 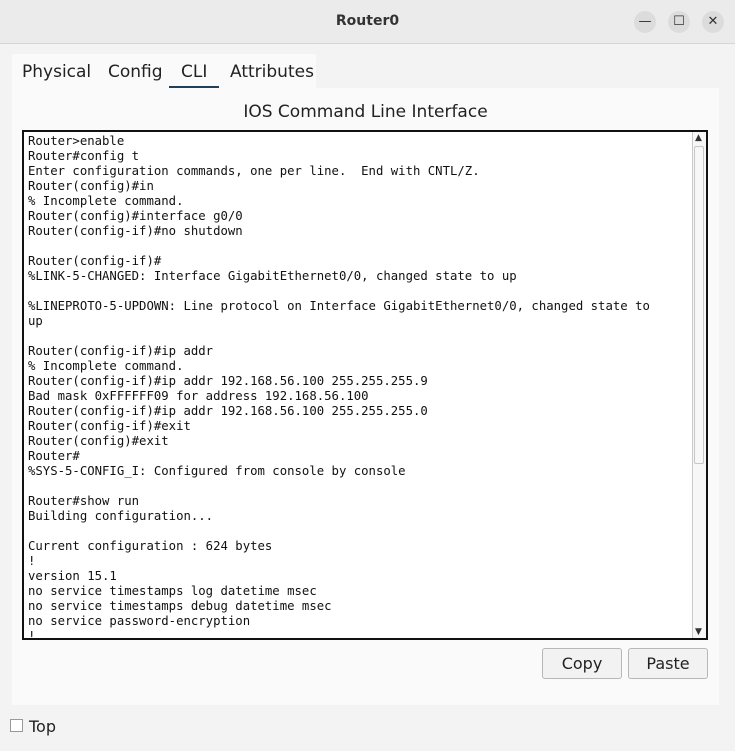 I want to click on console-line: version 15.1, so click(x=72, y=576).